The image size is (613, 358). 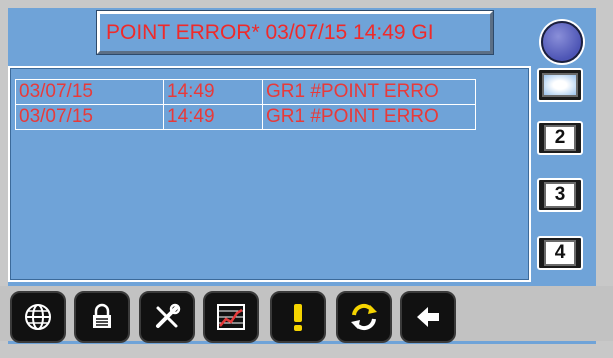 I want to click on alert-icon, so click(x=298, y=317).